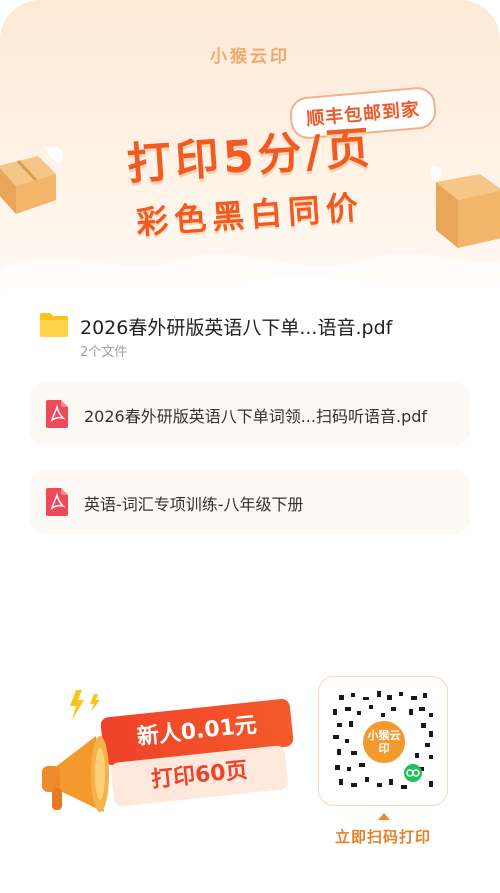 Image resolution: width=500 pixels, height=893 pixels. I want to click on qr-brand-logo: 小猴云印, so click(384, 742).